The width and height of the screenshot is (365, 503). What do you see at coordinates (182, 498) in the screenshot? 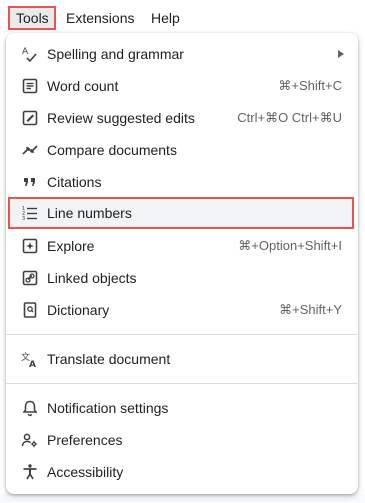
I see `document-background` at bounding box center [182, 498].